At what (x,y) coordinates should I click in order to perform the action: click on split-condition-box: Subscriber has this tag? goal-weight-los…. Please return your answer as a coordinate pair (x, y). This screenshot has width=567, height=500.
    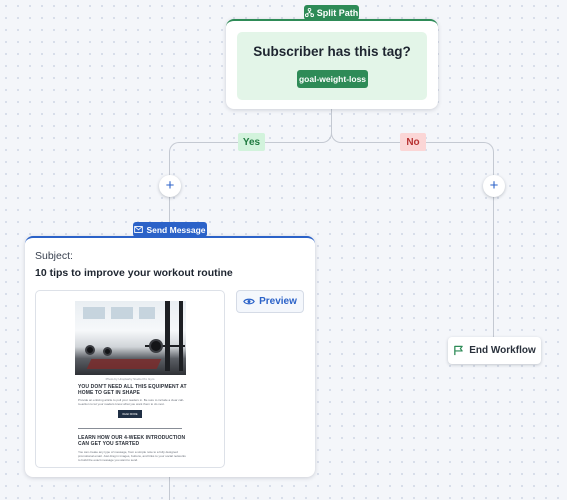
    Looking at the image, I should click on (332, 66).